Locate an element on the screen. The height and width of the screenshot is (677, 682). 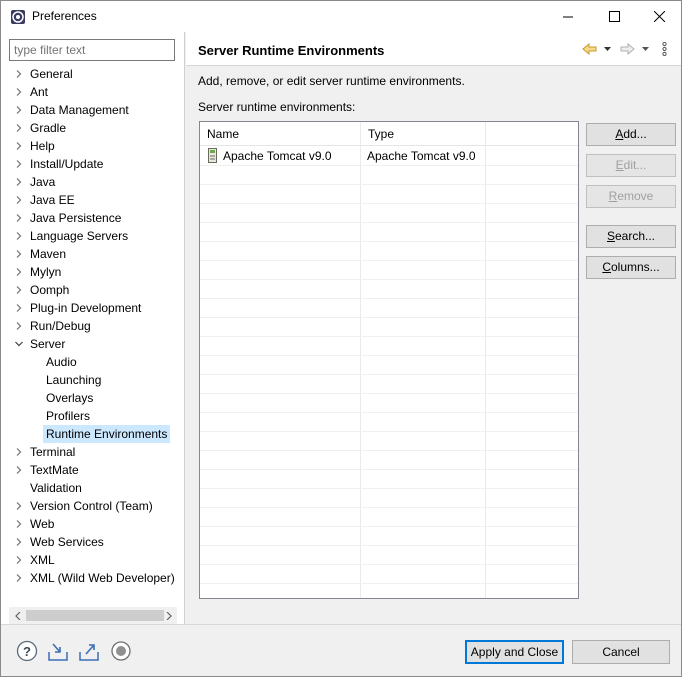
tree-item: Language Servers is located at coordinates (93, 236).